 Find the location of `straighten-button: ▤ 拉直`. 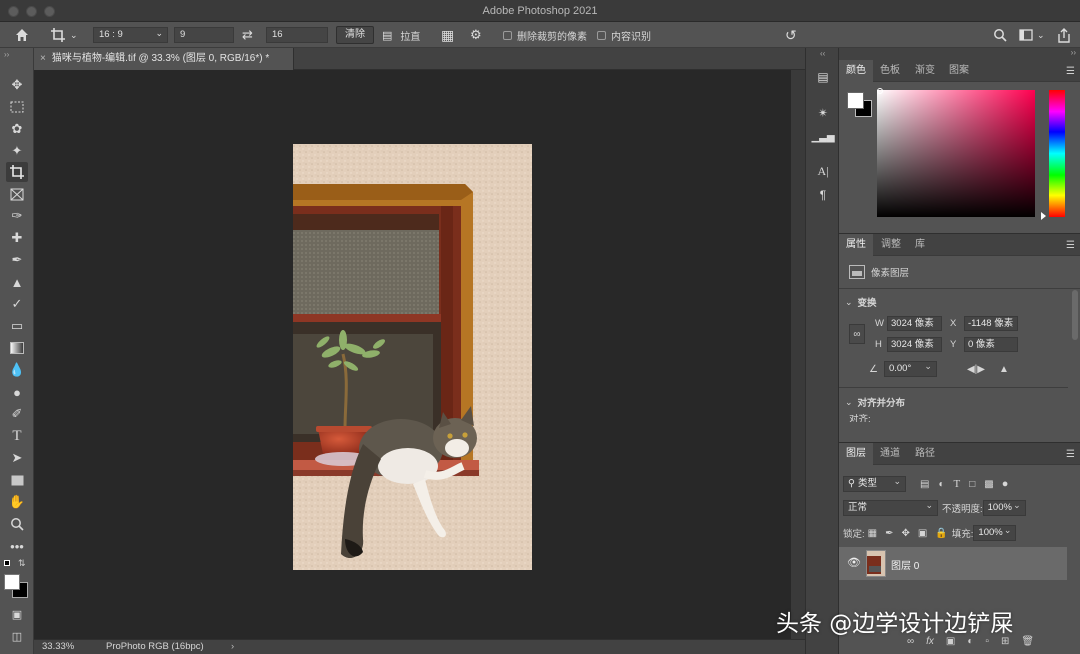

straighten-button: ▤ 拉直 is located at coordinates (401, 35).